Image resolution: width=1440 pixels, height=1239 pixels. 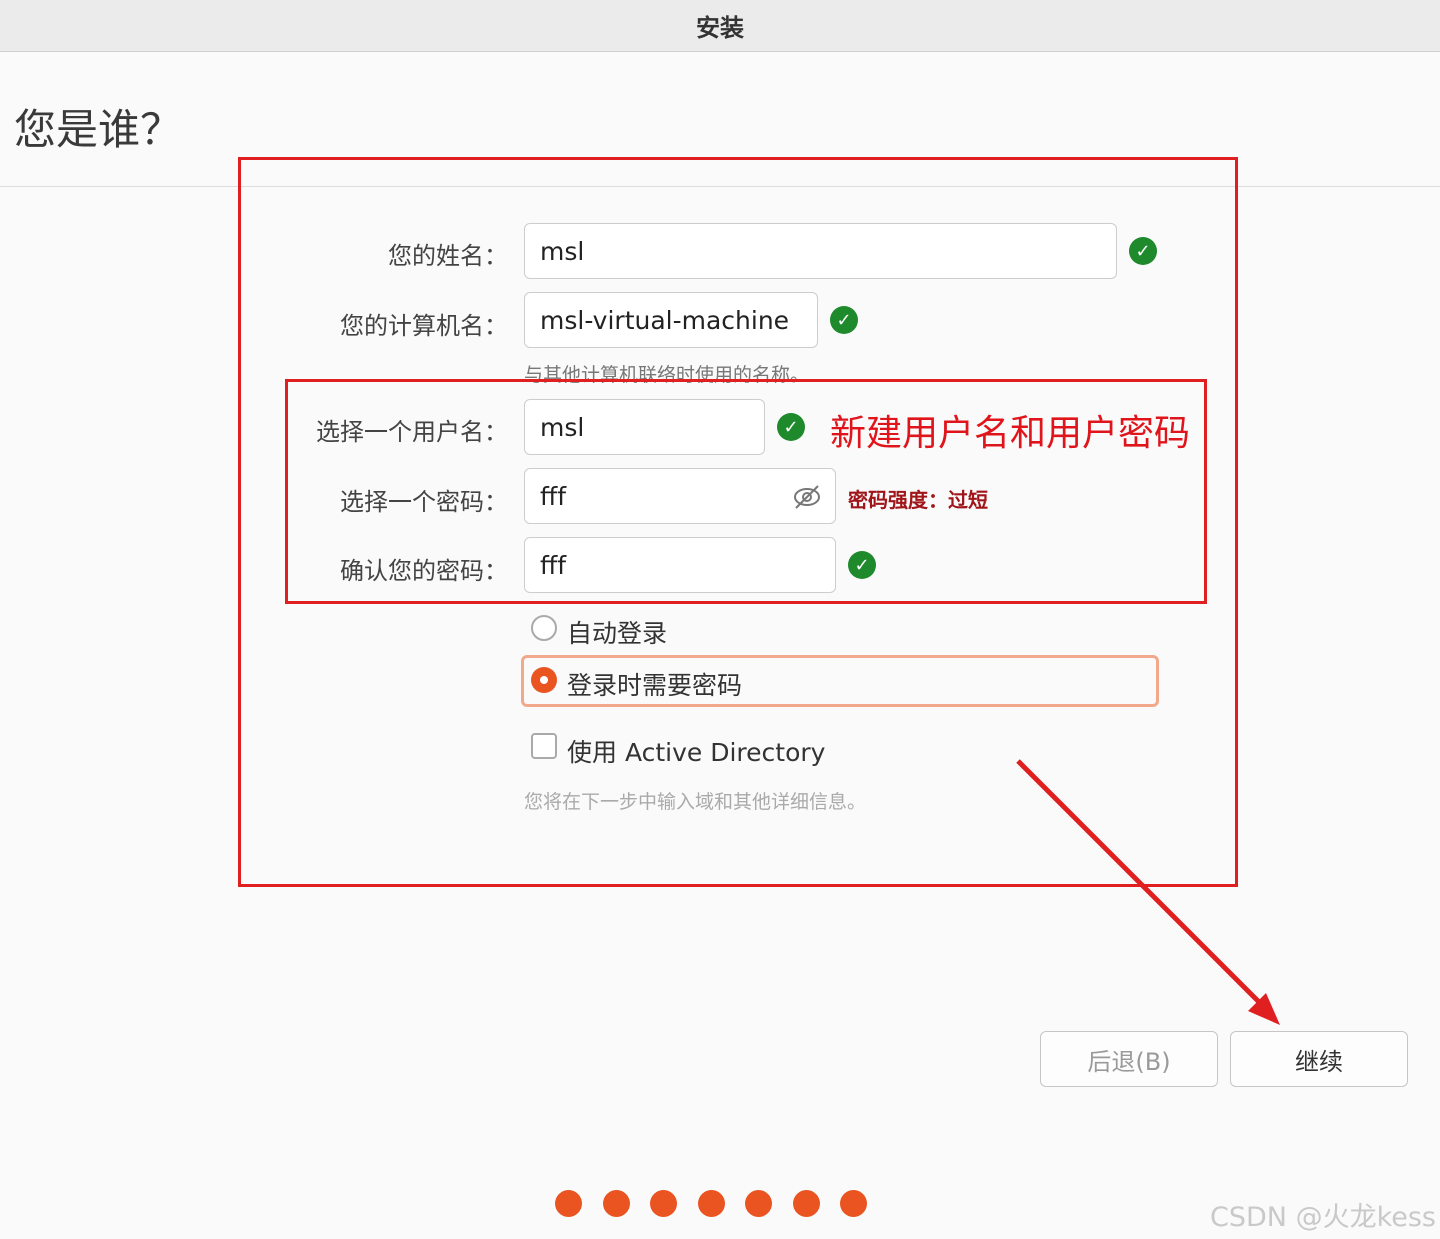 What do you see at coordinates (720, 26) in the screenshot?
I see `window-title: 安装` at bounding box center [720, 26].